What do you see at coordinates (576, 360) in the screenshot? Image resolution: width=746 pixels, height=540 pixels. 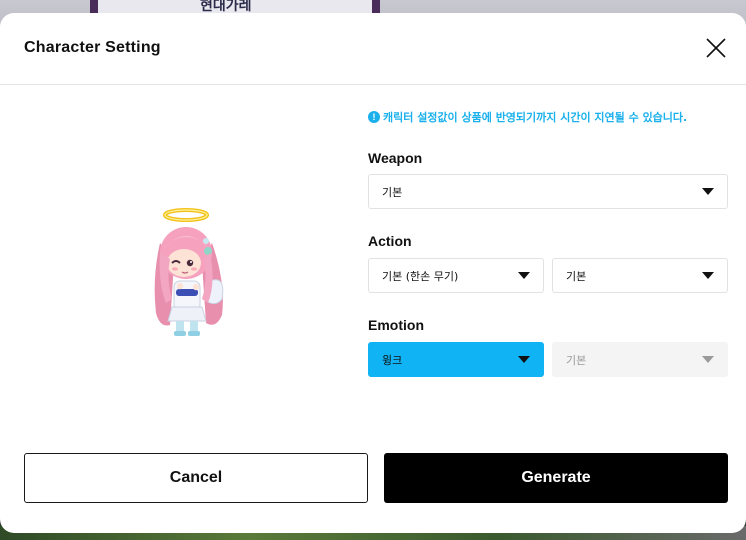 I see `emotion-secondary-value: 기본` at bounding box center [576, 360].